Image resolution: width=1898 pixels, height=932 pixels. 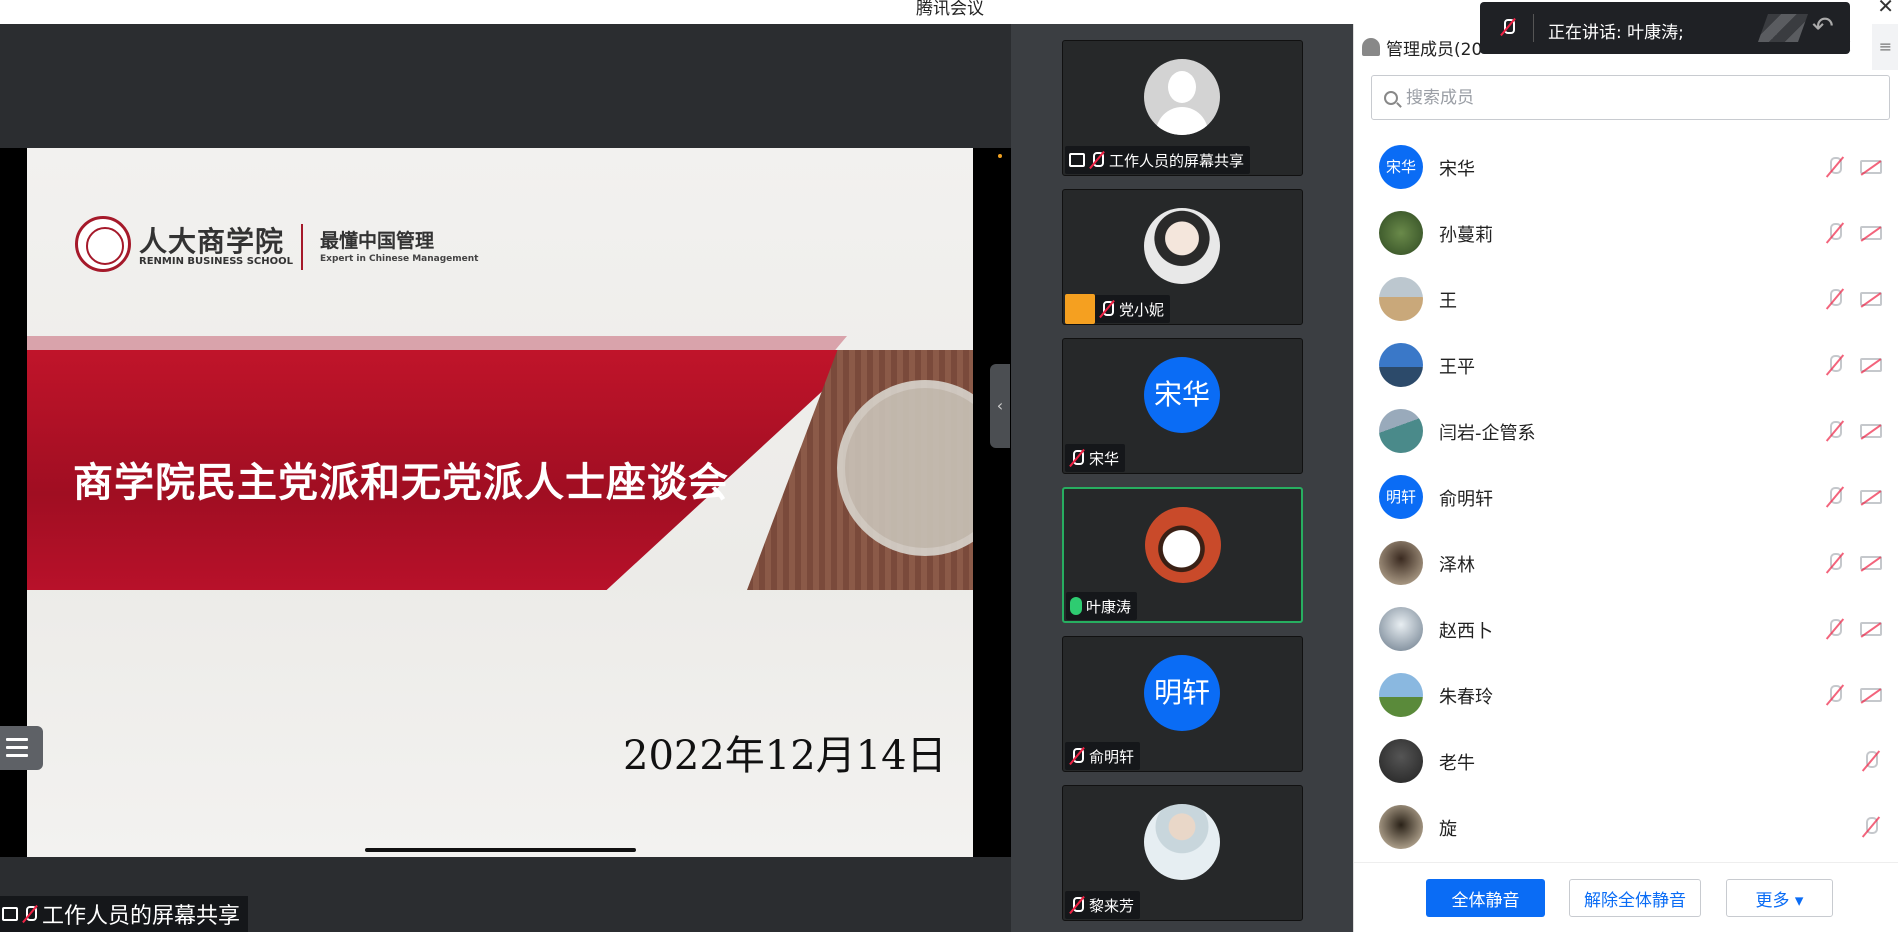 What do you see at coordinates (216, 261) in the screenshot?
I see `logo-text-en: RENMIN BUSINESS SCHOOL` at bounding box center [216, 261].